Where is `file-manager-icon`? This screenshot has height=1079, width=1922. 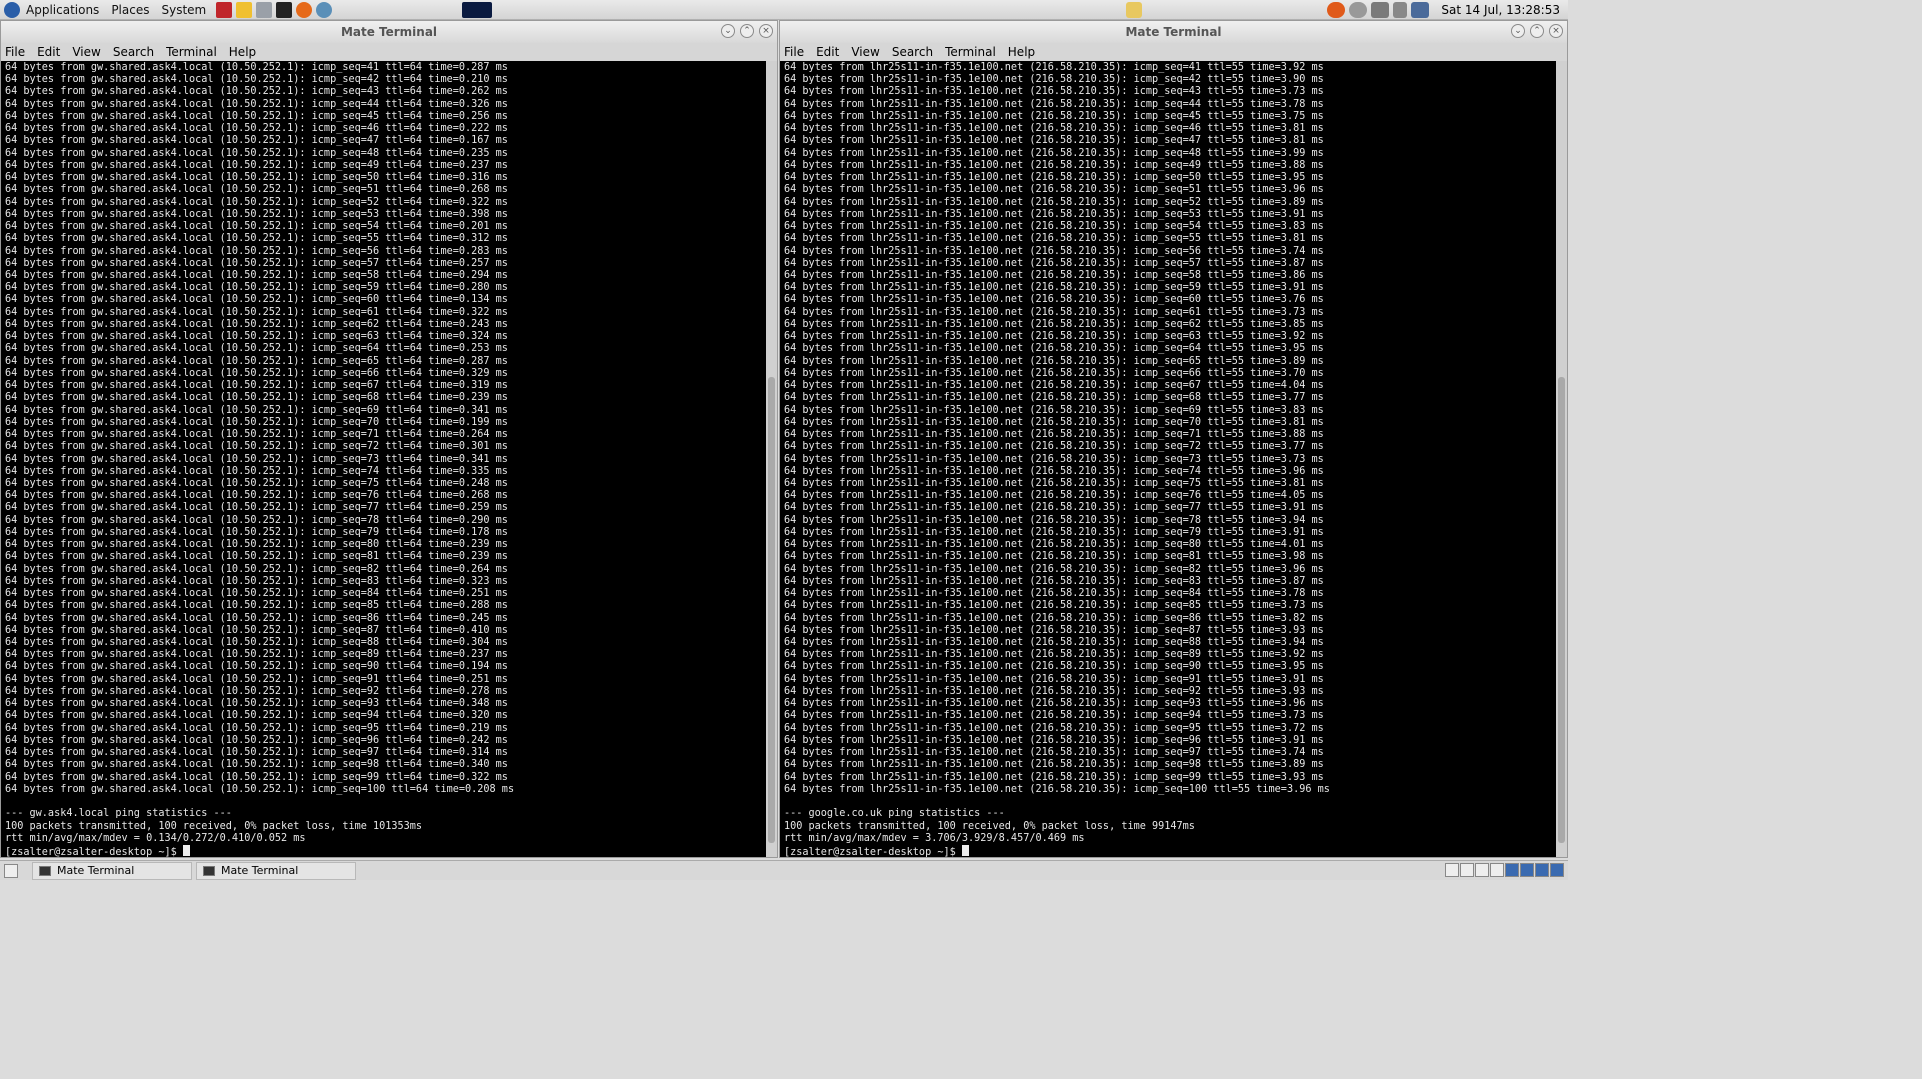 file-manager-icon is located at coordinates (264, 9).